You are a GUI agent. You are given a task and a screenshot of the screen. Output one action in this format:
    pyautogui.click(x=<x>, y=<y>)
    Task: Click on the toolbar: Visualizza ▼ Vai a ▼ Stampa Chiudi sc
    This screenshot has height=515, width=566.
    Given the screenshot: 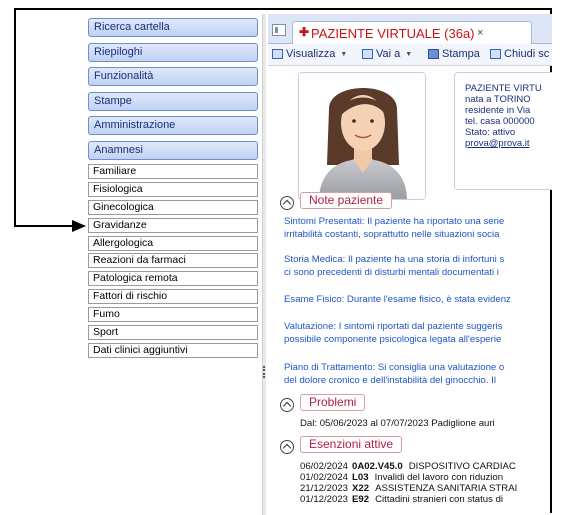 What is the action you would take?
    pyautogui.click(x=410, y=55)
    